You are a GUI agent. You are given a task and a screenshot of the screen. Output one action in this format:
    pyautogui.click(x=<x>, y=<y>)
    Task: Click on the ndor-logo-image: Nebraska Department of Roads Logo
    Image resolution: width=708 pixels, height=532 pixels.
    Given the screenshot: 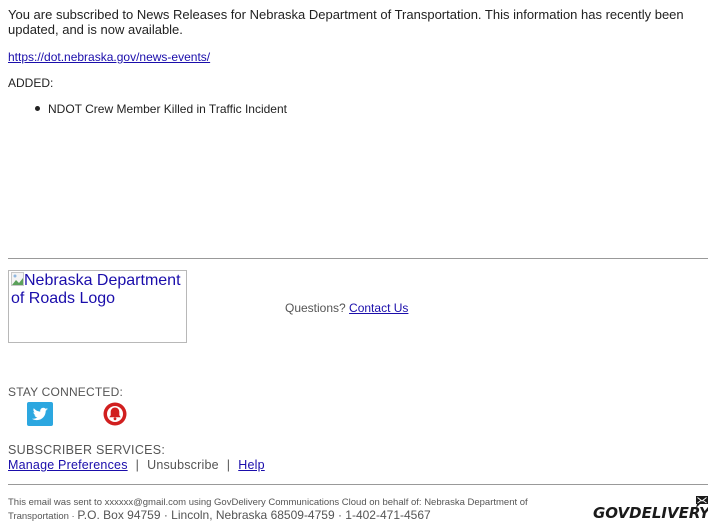 What is the action you would take?
    pyautogui.click(x=97, y=306)
    